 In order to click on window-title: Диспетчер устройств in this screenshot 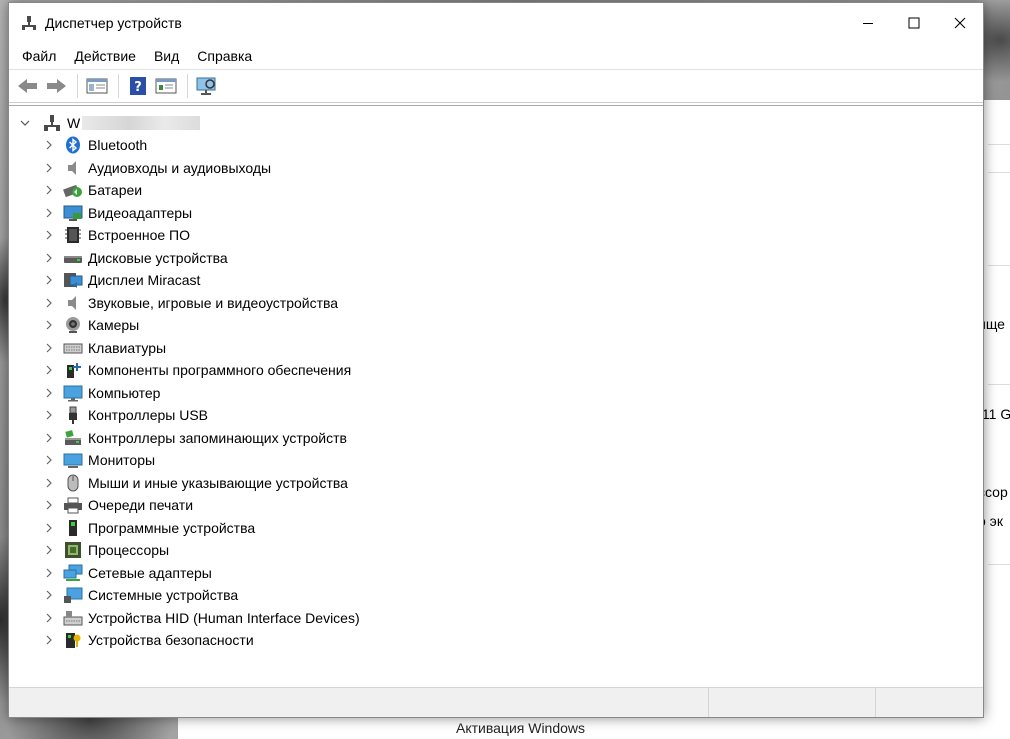, I will do `click(113, 23)`.